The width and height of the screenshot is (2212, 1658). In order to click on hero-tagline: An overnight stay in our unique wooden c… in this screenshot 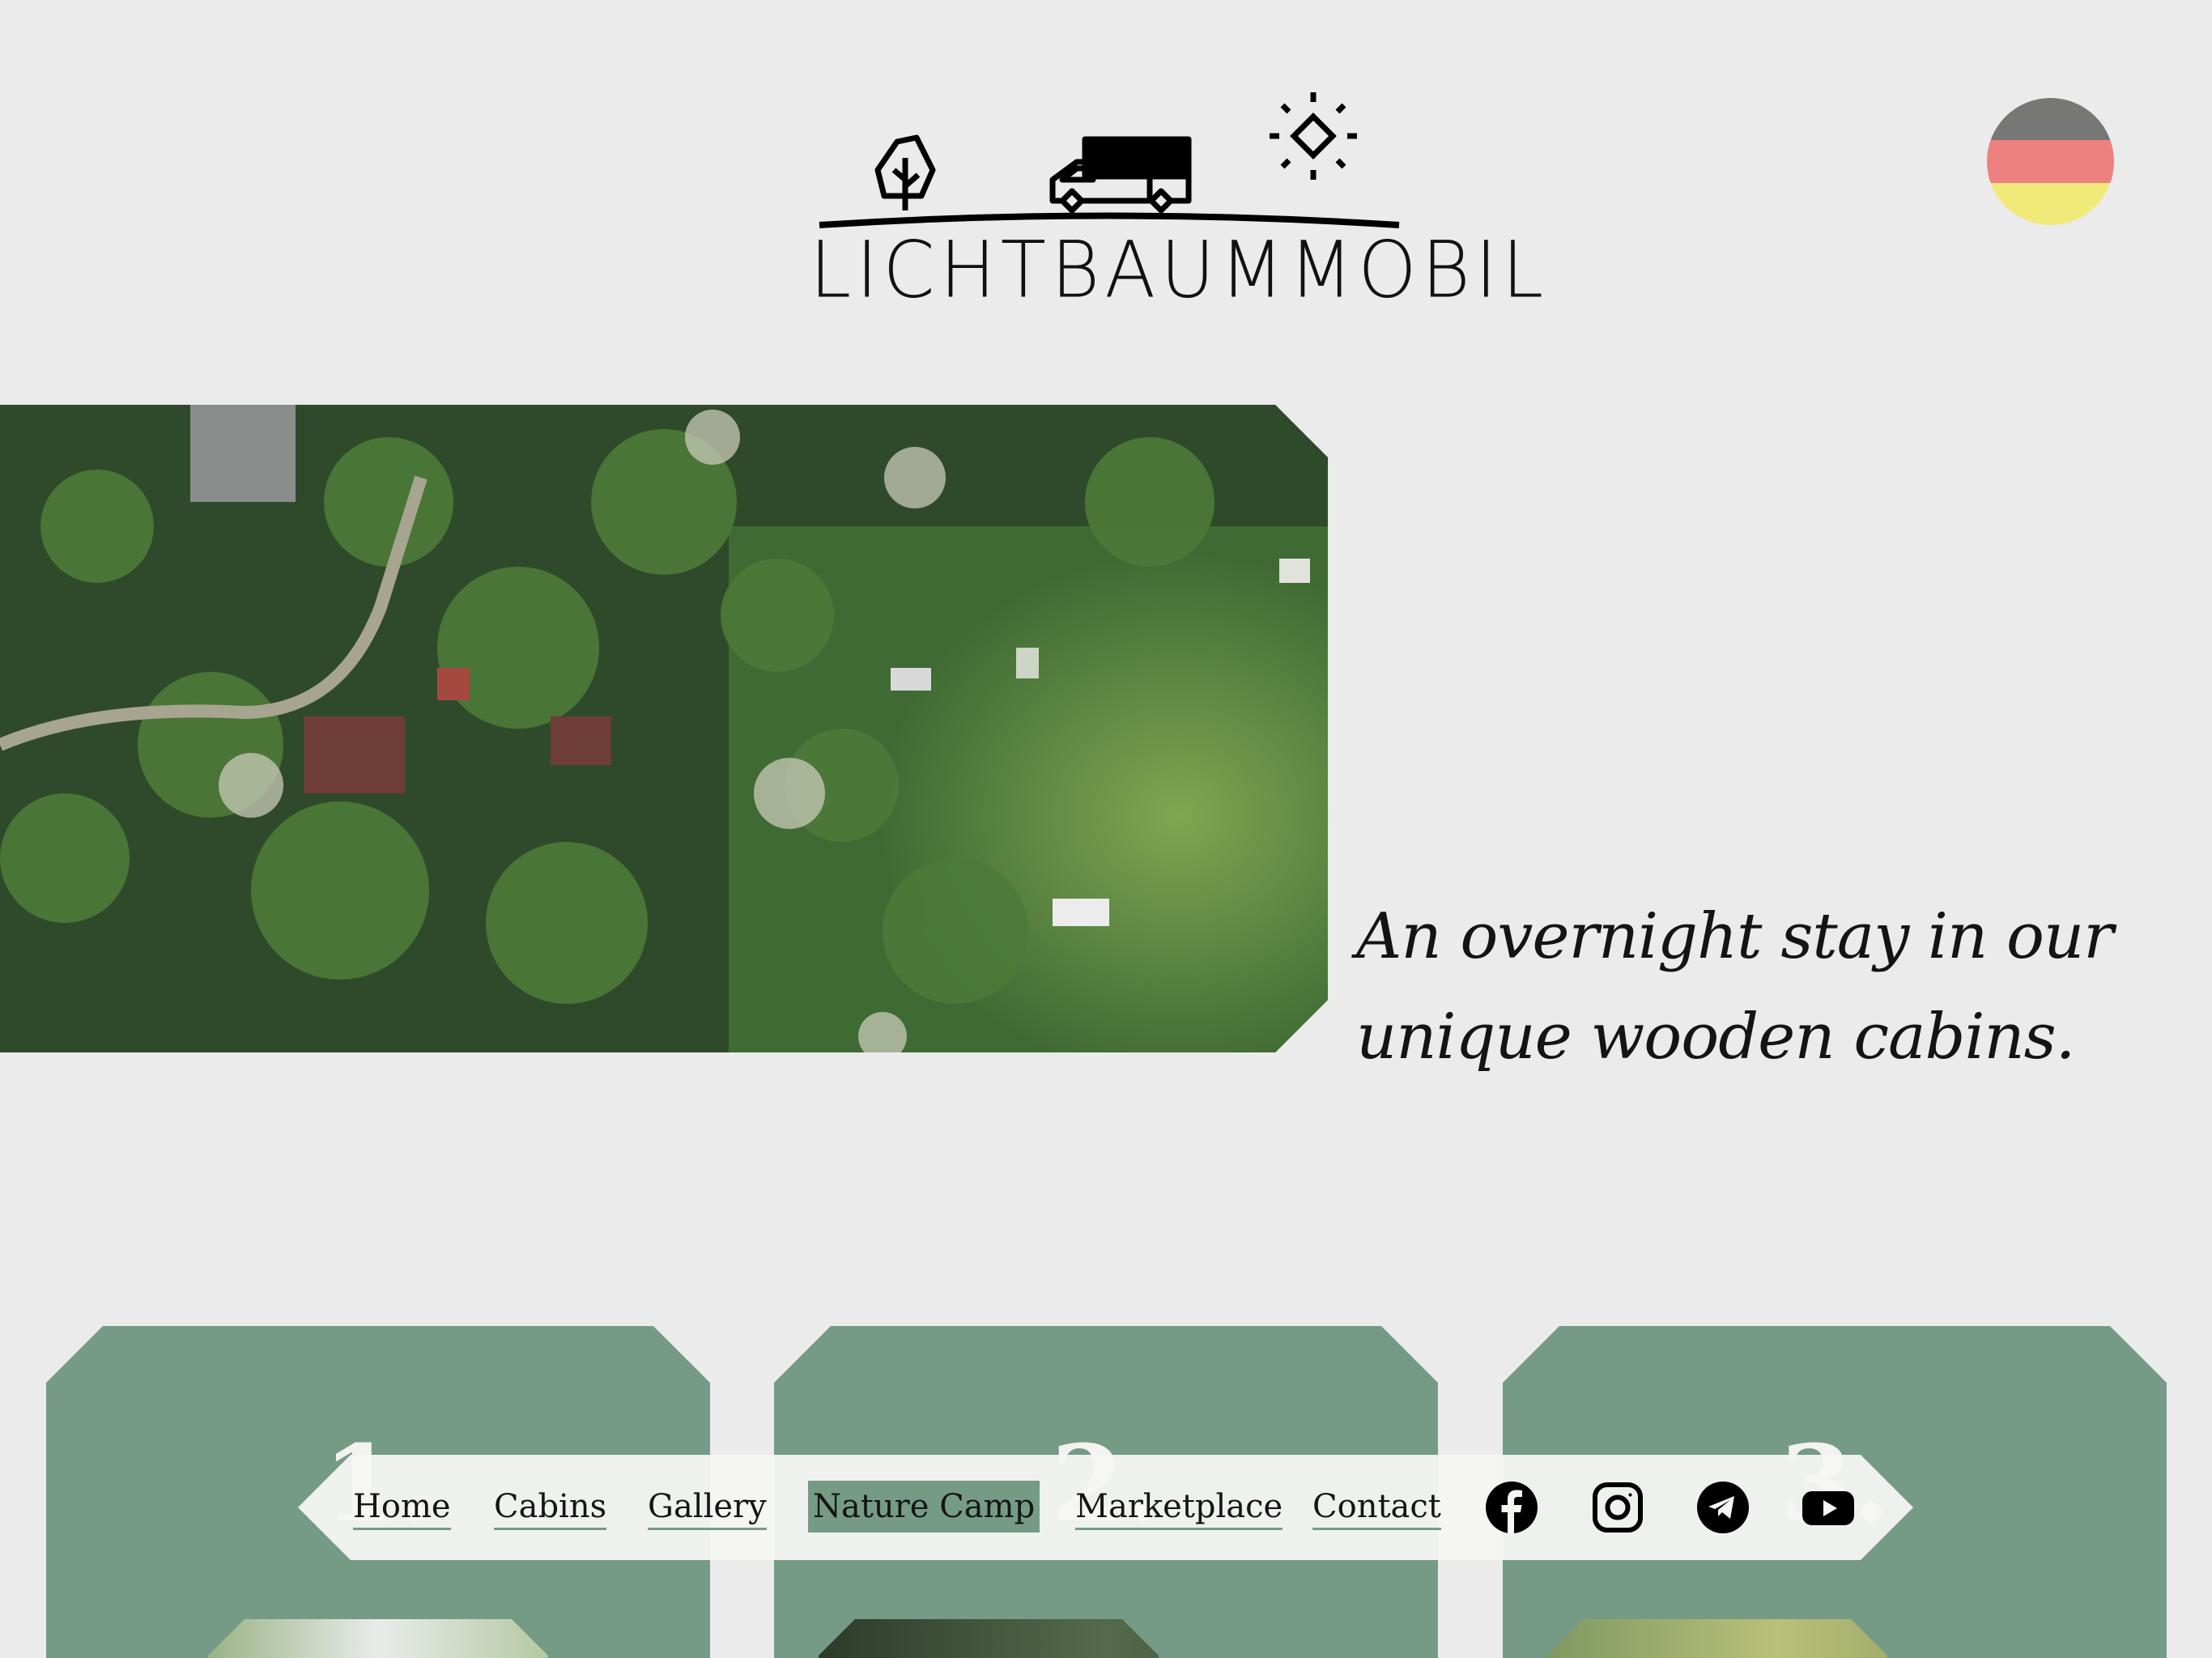, I will do `click(1735, 986)`.